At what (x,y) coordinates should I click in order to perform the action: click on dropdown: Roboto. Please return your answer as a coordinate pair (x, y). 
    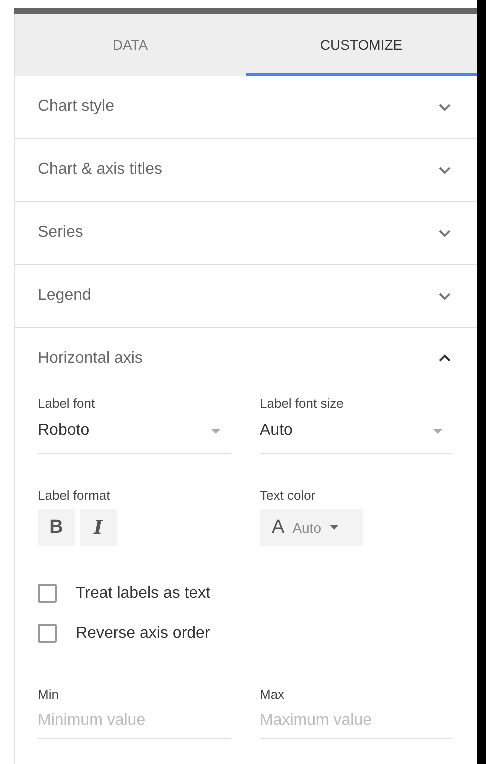
    Looking at the image, I should click on (134, 432).